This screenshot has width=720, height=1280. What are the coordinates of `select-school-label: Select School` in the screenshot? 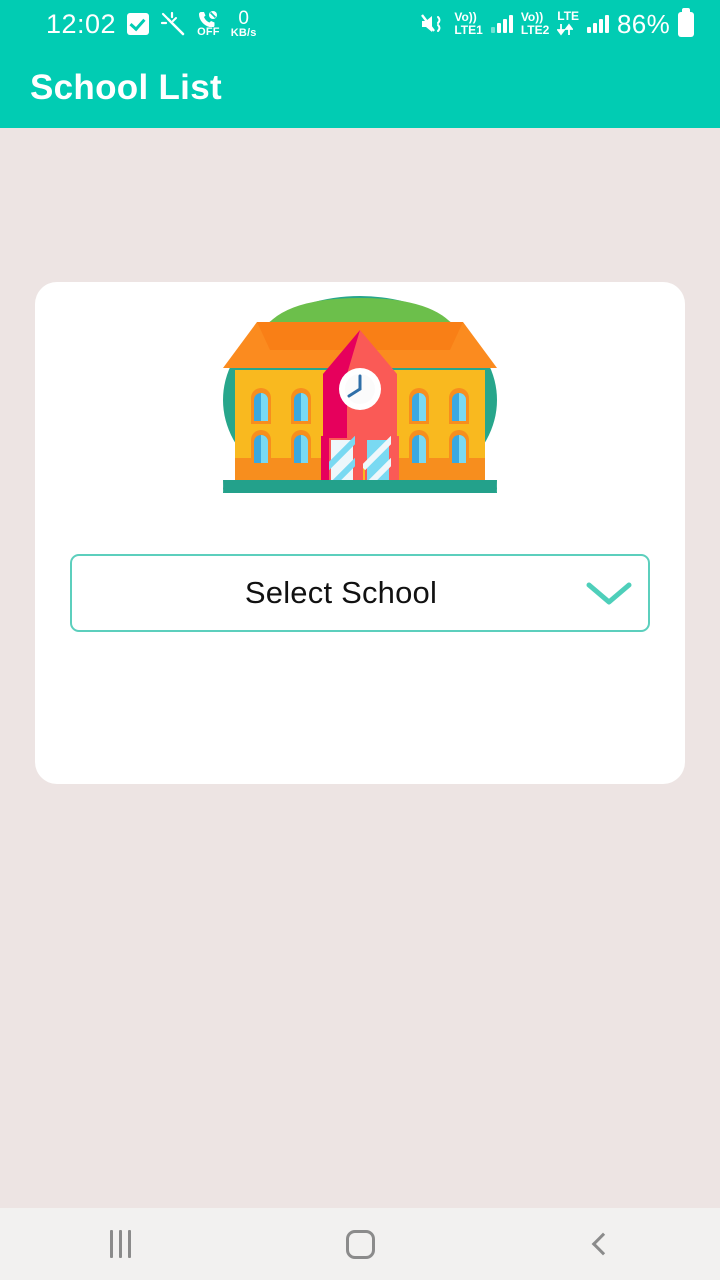 It's located at (341, 592).